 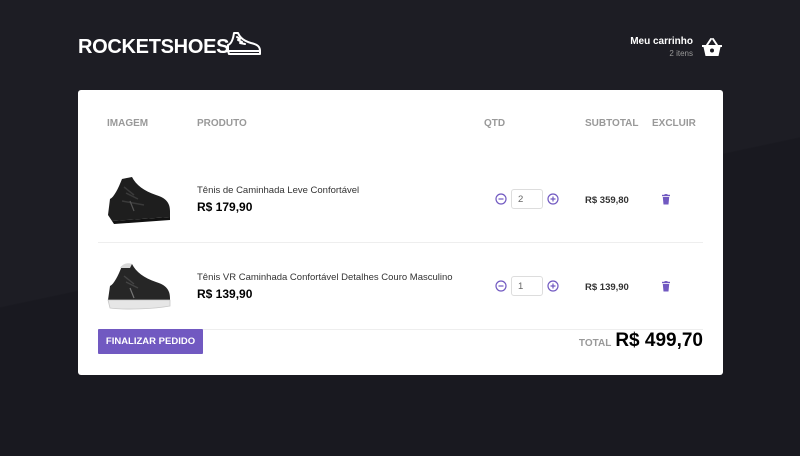 I want to click on header-product: PRODUTO, so click(x=222, y=123).